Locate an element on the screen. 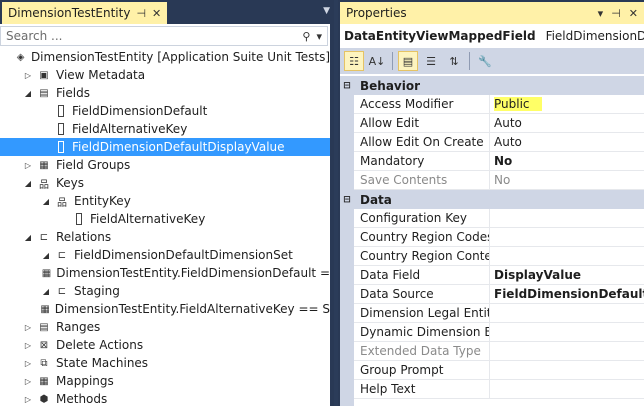 The image size is (644, 406). property-name: Save Contents is located at coordinates (422, 180).